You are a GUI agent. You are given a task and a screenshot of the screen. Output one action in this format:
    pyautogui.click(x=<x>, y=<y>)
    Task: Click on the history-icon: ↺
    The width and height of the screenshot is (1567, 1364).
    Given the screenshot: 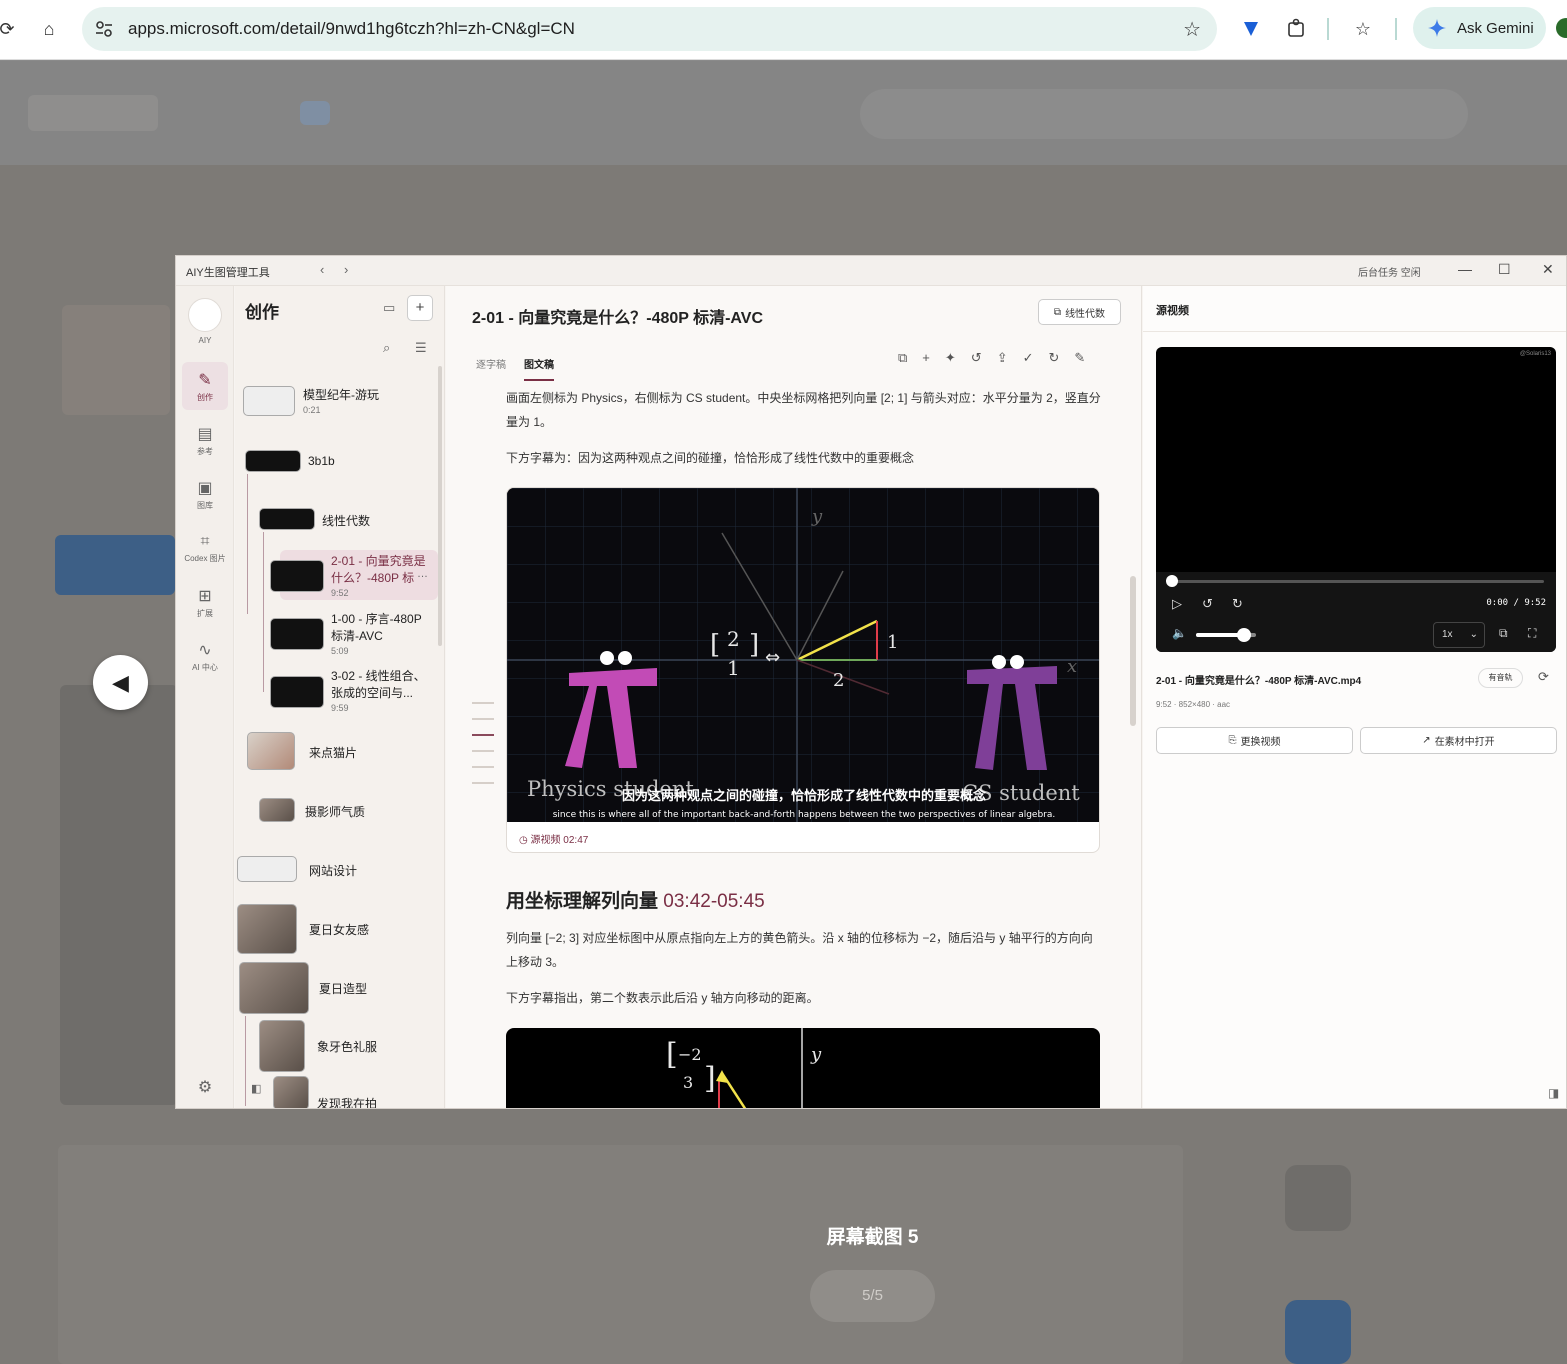 What is the action you would take?
    pyautogui.click(x=976, y=358)
    